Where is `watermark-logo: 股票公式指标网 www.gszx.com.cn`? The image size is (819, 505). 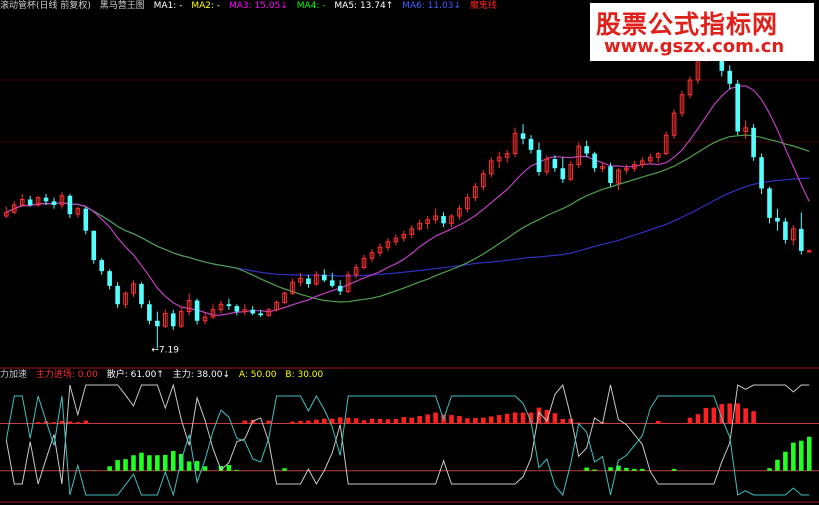
watermark-logo: 股票公式指标网 www.gszx.com.cn is located at coordinates (702, 32).